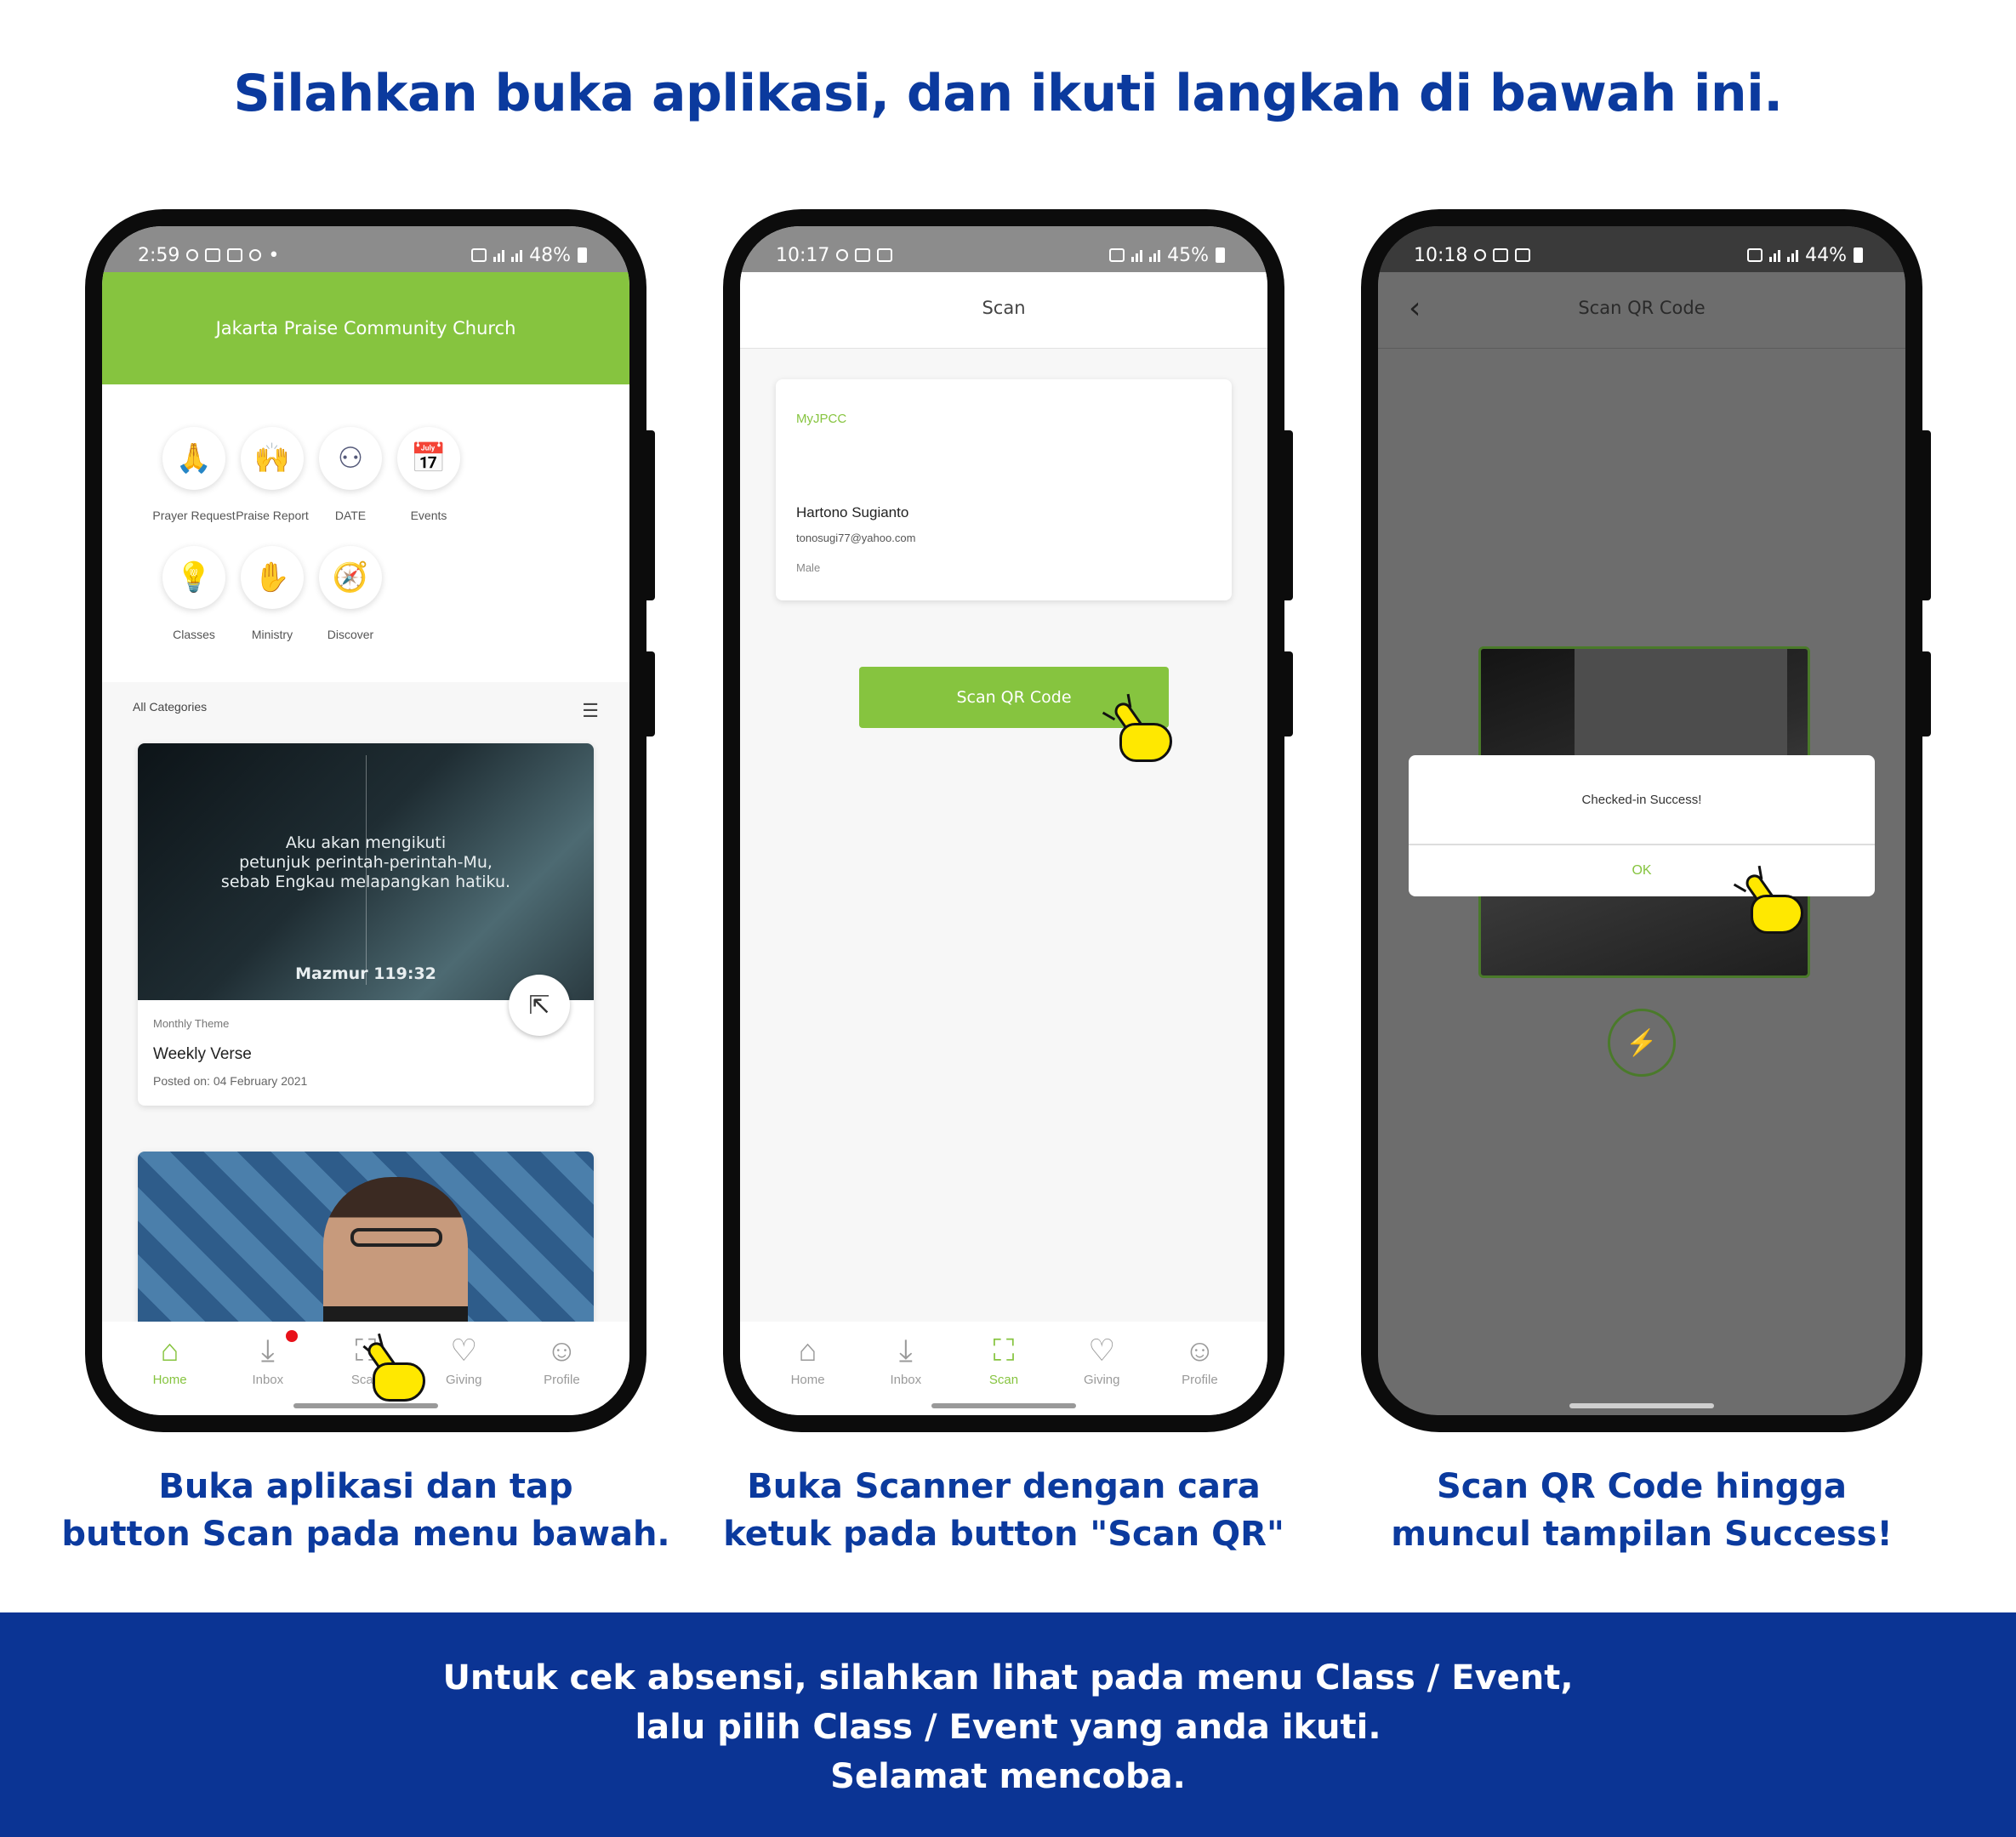 This screenshot has height=1837, width=2016. Describe the element at coordinates (202, 1054) in the screenshot. I see `card-title: Weekly Verse` at that location.